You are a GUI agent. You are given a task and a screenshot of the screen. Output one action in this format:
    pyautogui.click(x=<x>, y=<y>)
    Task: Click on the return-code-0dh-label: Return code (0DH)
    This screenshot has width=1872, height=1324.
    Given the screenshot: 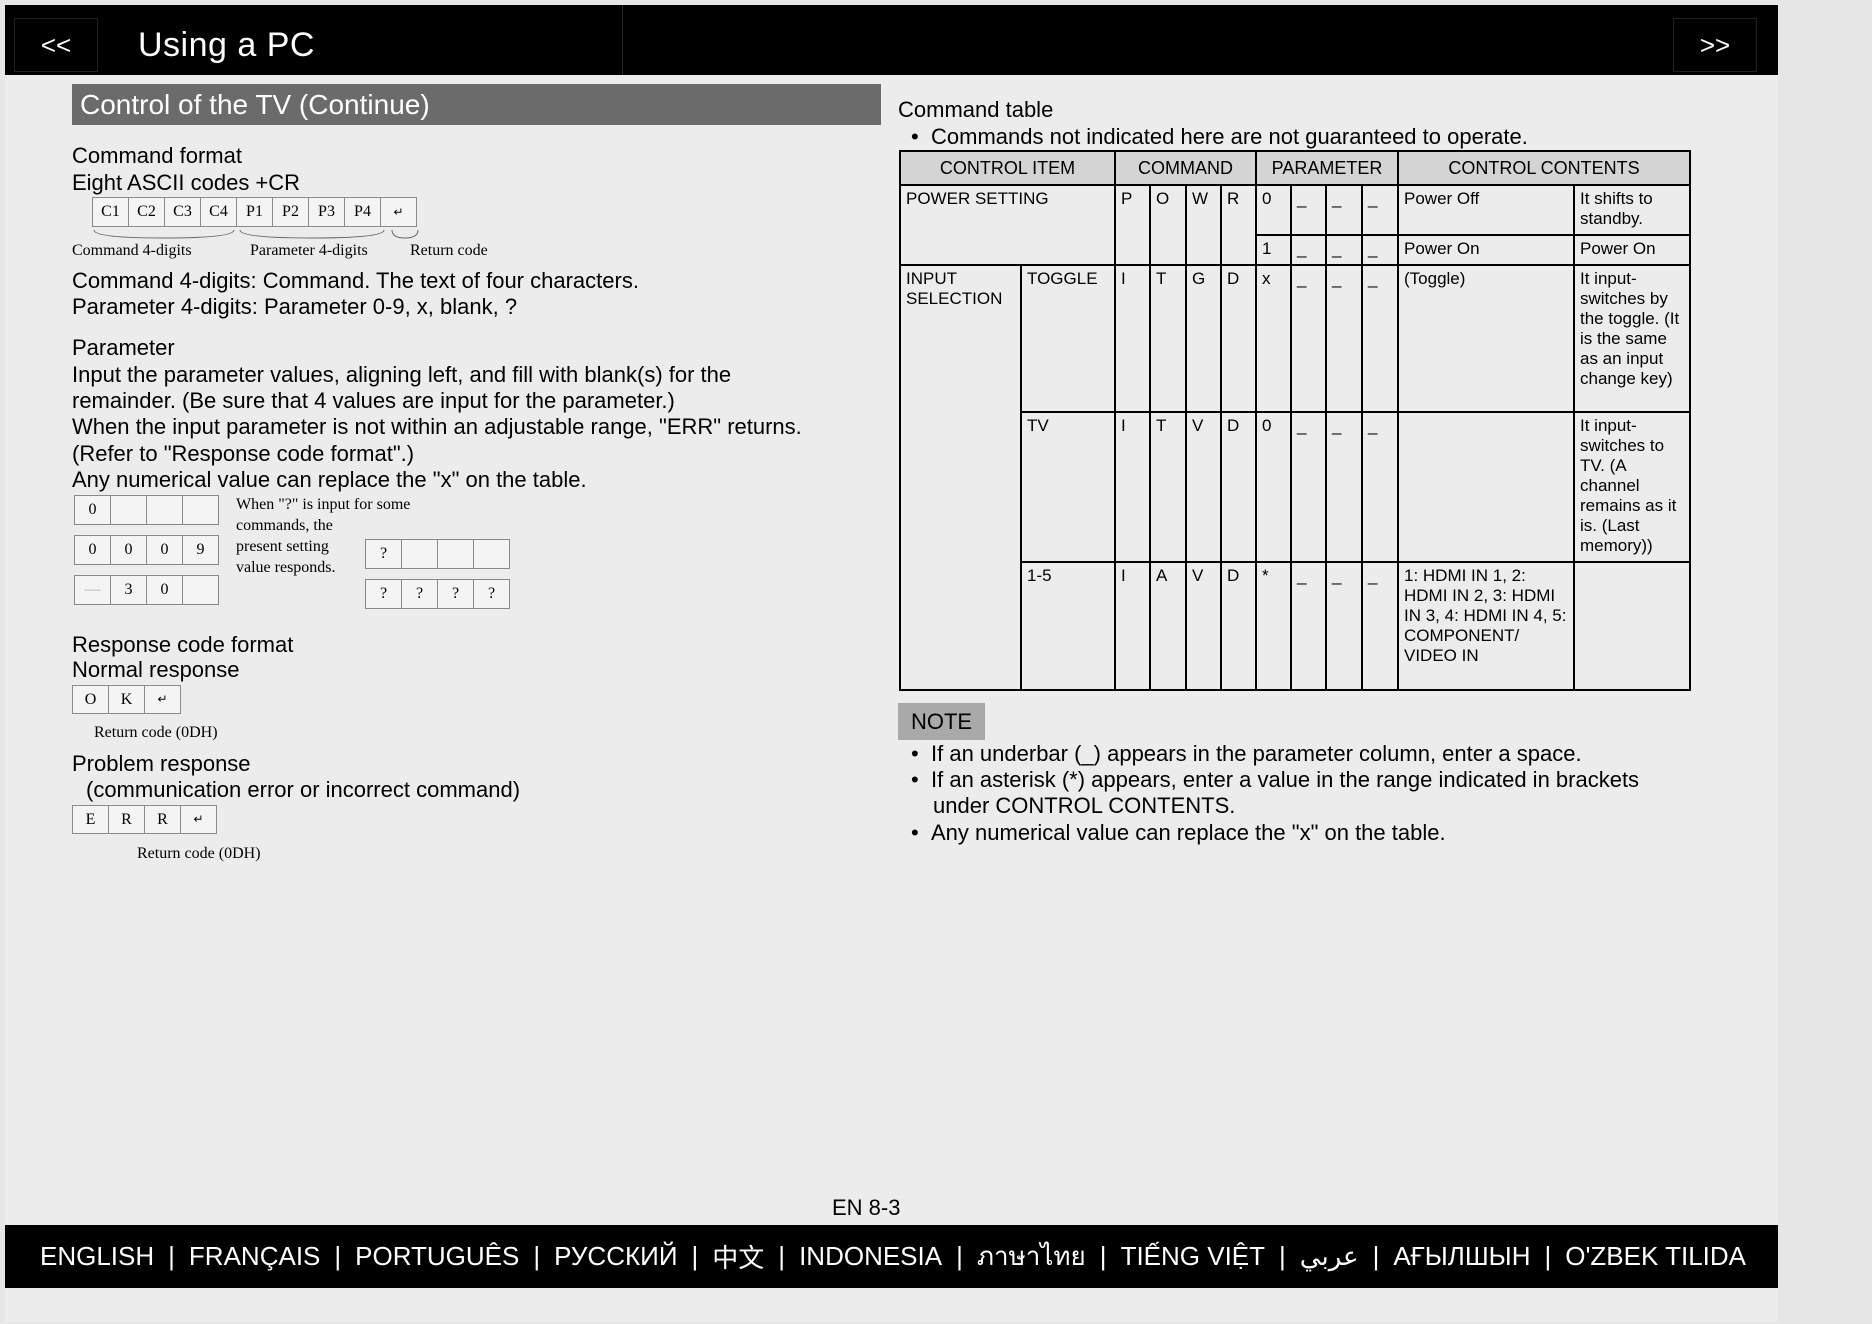 What is the action you would take?
    pyautogui.click(x=199, y=853)
    